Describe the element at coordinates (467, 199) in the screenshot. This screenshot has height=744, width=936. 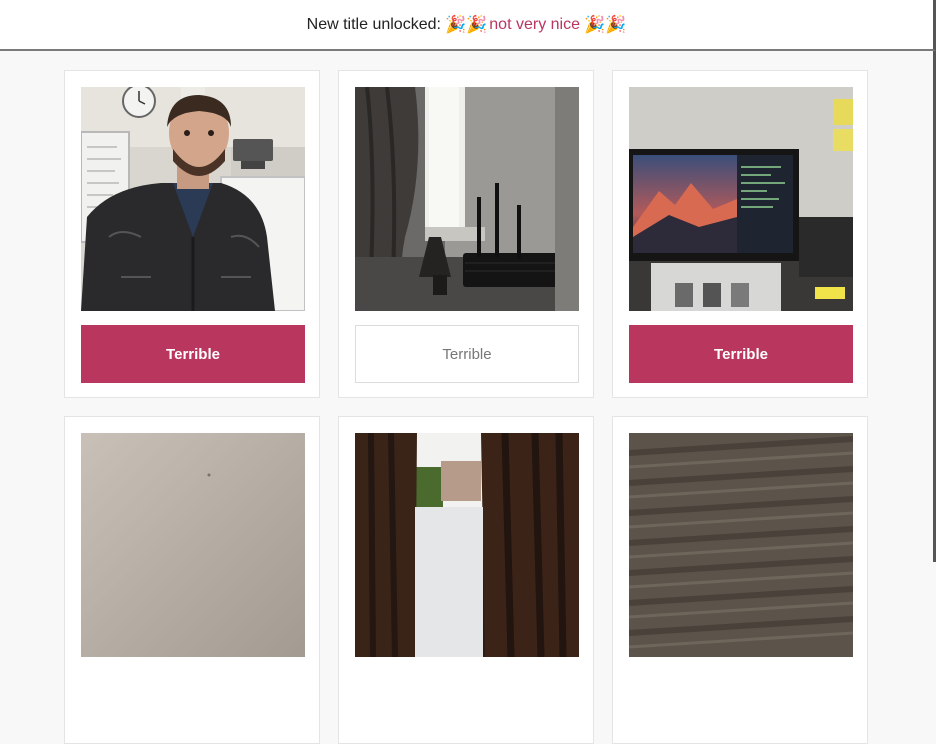
I see `router-window-photo` at that location.